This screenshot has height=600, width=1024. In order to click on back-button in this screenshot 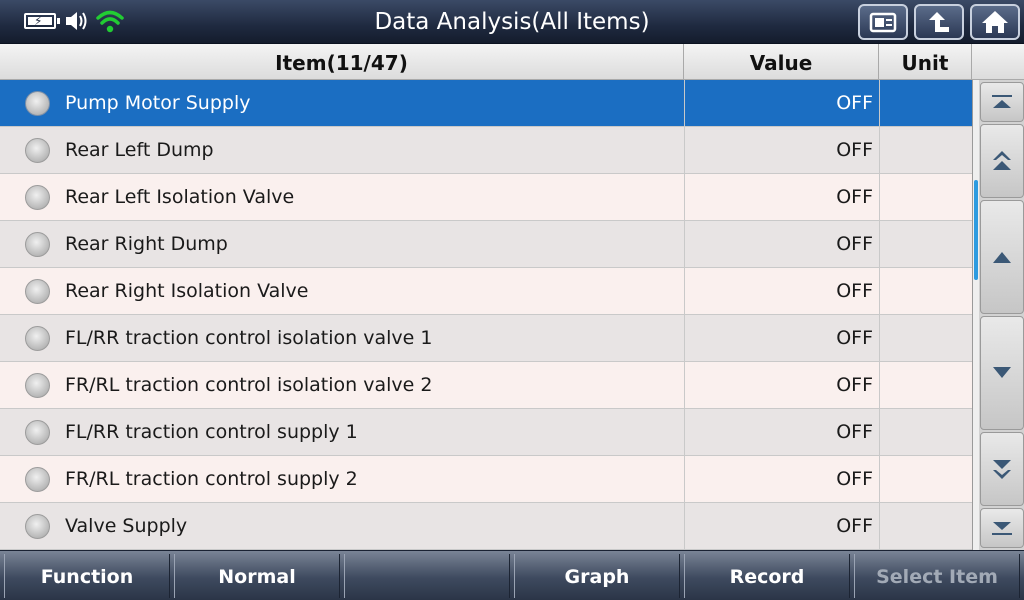, I will do `click(939, 22)`.